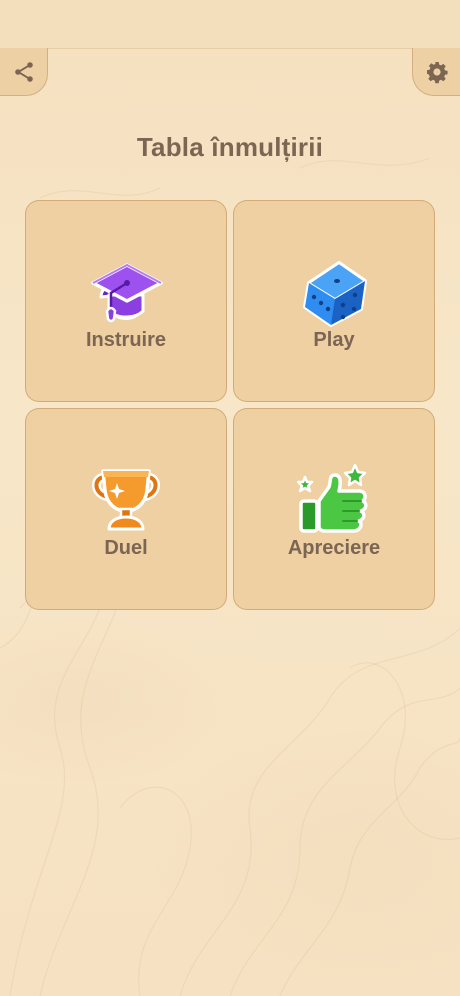 The height and width of the screenshot is (996, 460). I want to click on thumbs-up-icon, so click(332, 498).